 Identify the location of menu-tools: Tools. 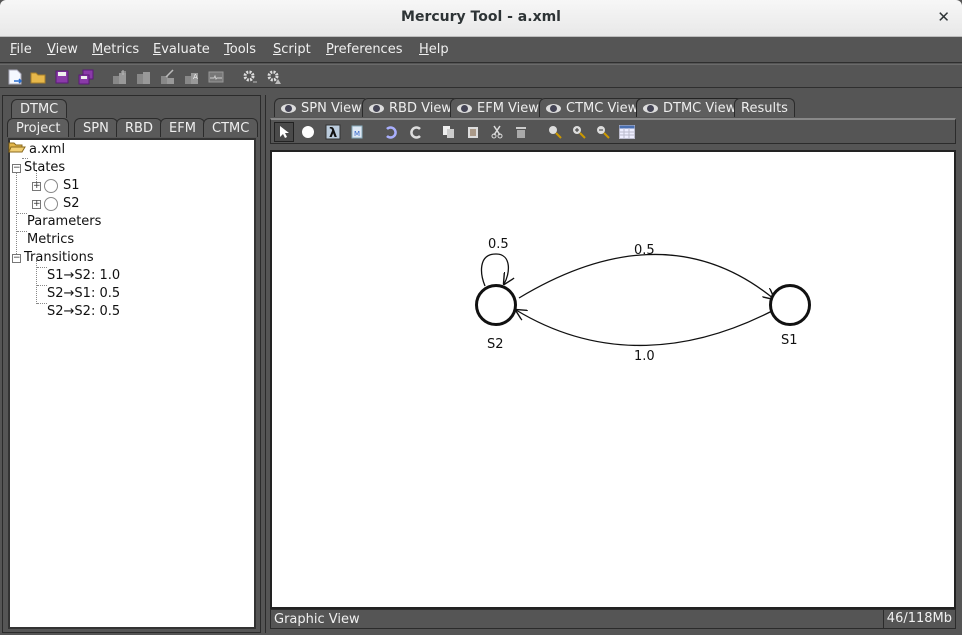
(240, 49).